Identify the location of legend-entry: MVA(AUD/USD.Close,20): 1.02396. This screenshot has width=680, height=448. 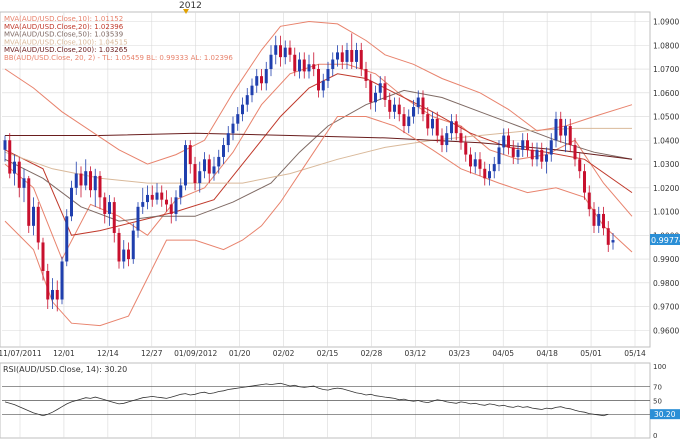
(64, 27).